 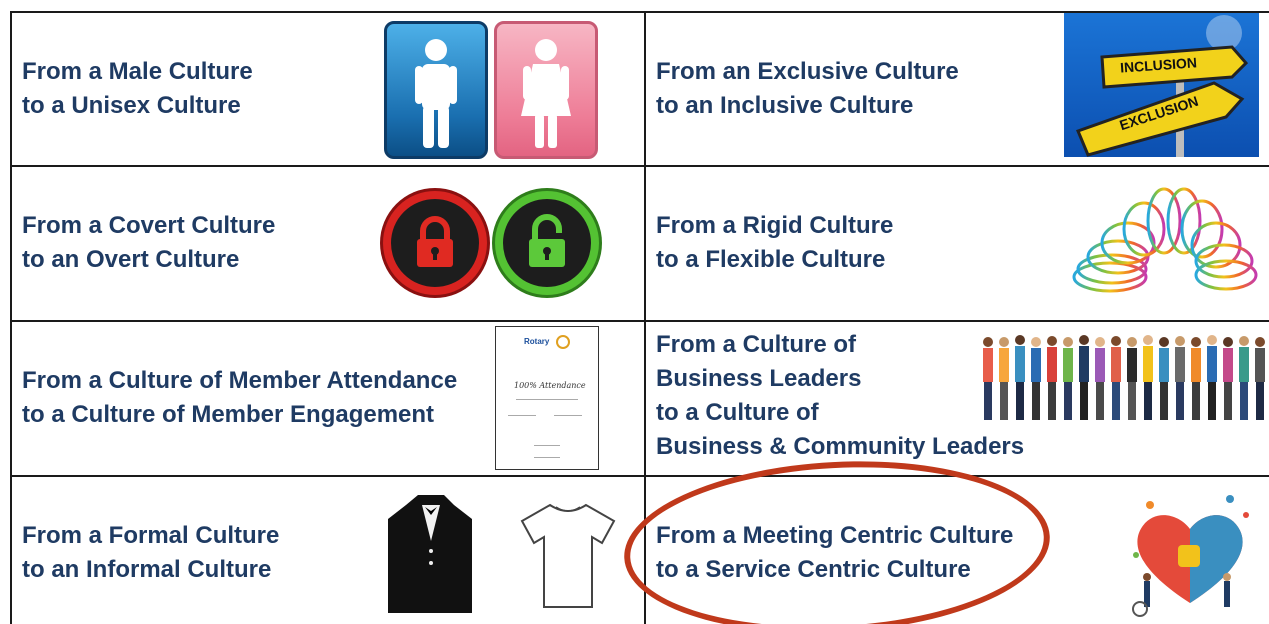 I want to click on attendance-certificate-image: Rotary 100% Attendance, so click(x=547, y=398).